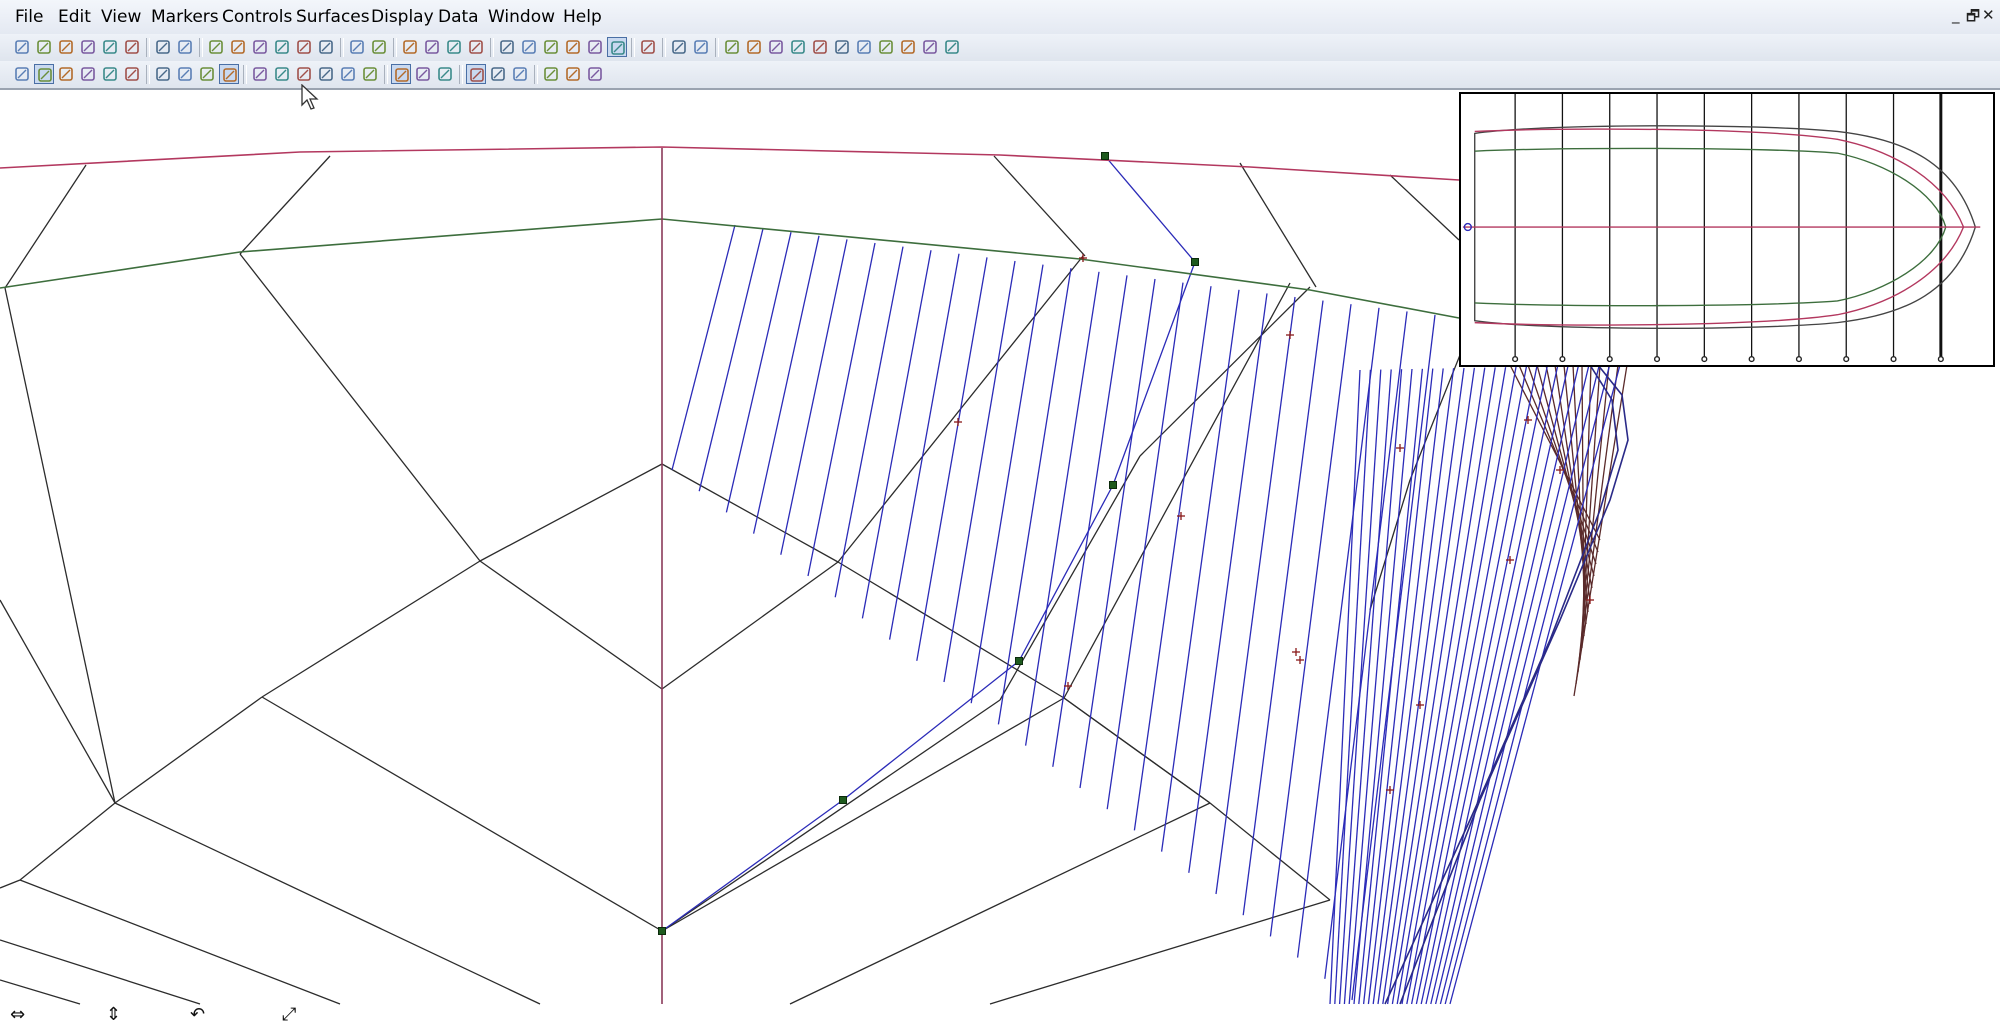 Image resolution: width=2000 pixels, height=1025 pixels. I want to click on restore-icon: 🗗, so click(1973, 18).